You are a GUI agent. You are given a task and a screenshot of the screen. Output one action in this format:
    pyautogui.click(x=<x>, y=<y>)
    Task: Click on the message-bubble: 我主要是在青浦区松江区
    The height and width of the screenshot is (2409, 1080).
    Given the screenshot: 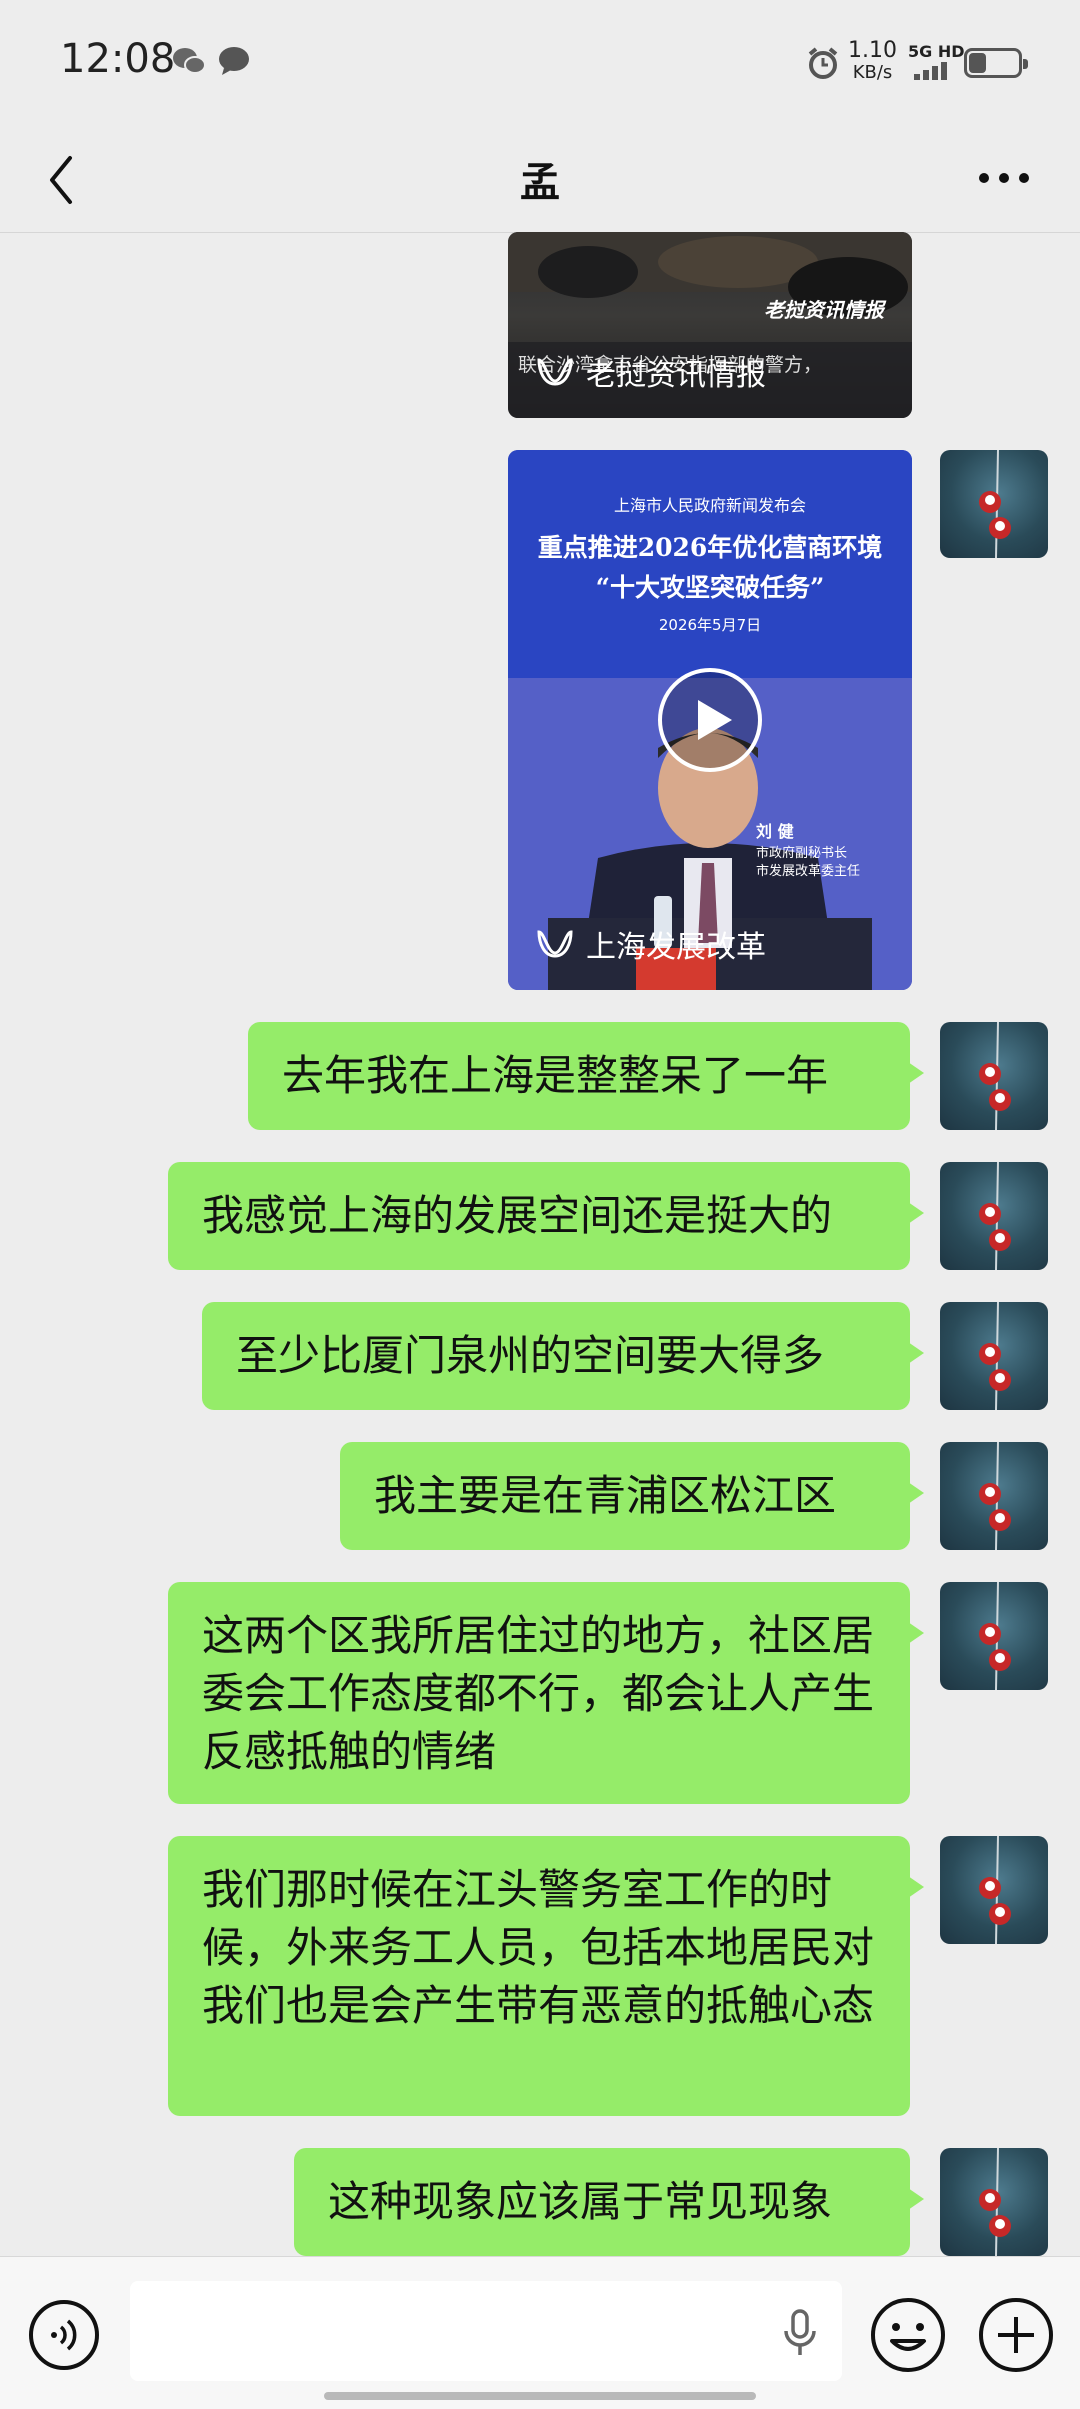 What is the action you would take?
    pyautogui.click(x=632, y=1496)
    